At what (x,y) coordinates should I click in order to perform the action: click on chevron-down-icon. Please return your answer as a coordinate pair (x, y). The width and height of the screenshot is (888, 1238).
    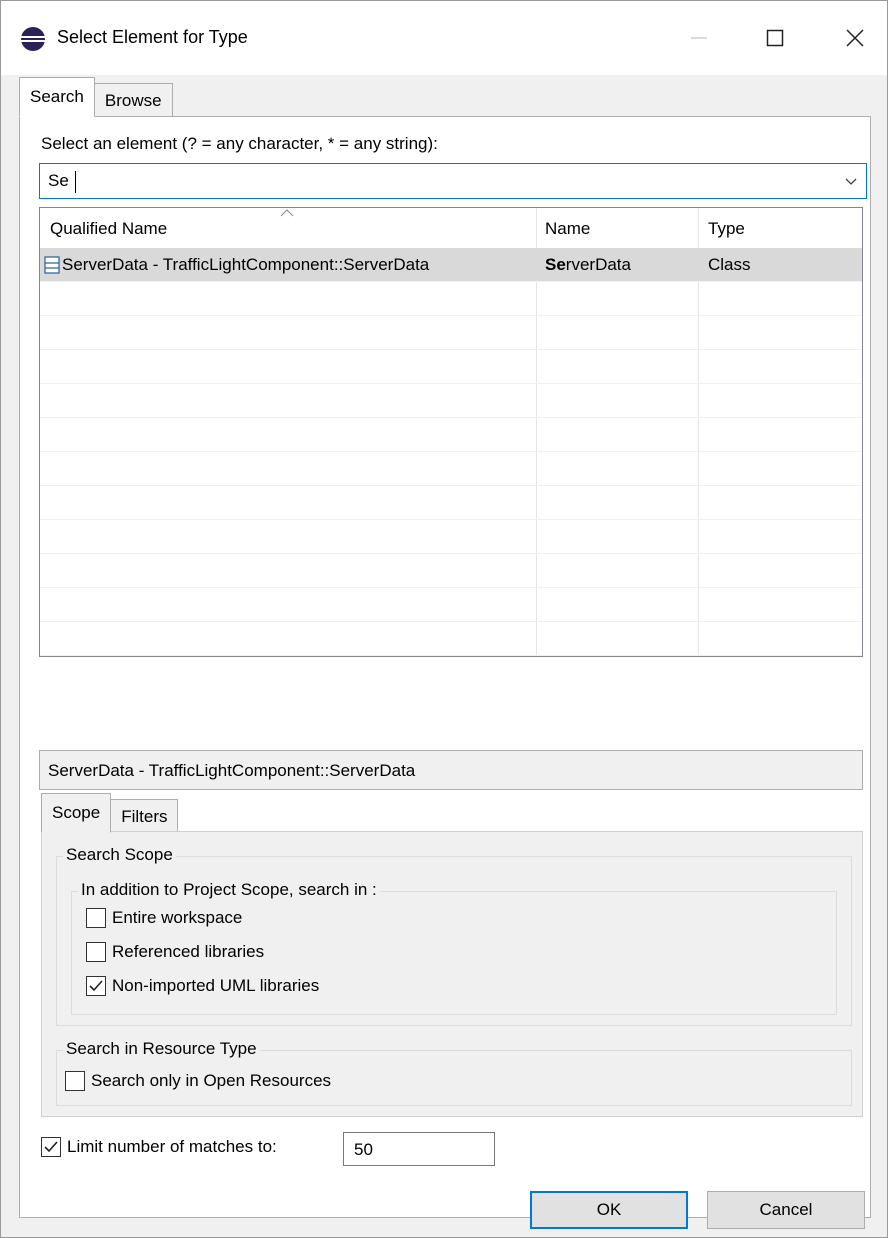
    Looking at the image, I should click on (851, 181).